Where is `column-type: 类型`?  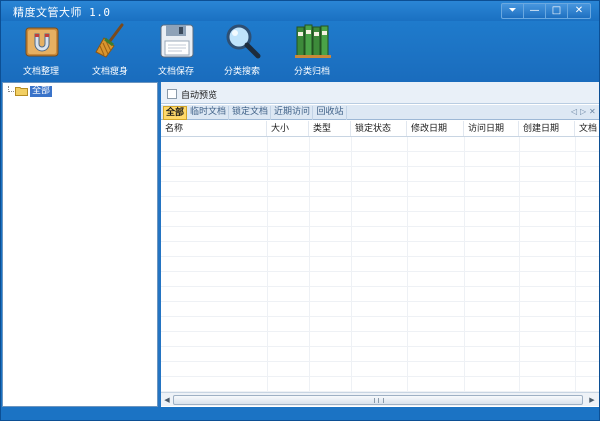
column-type: 类型 is located at coordinates (332, 128).